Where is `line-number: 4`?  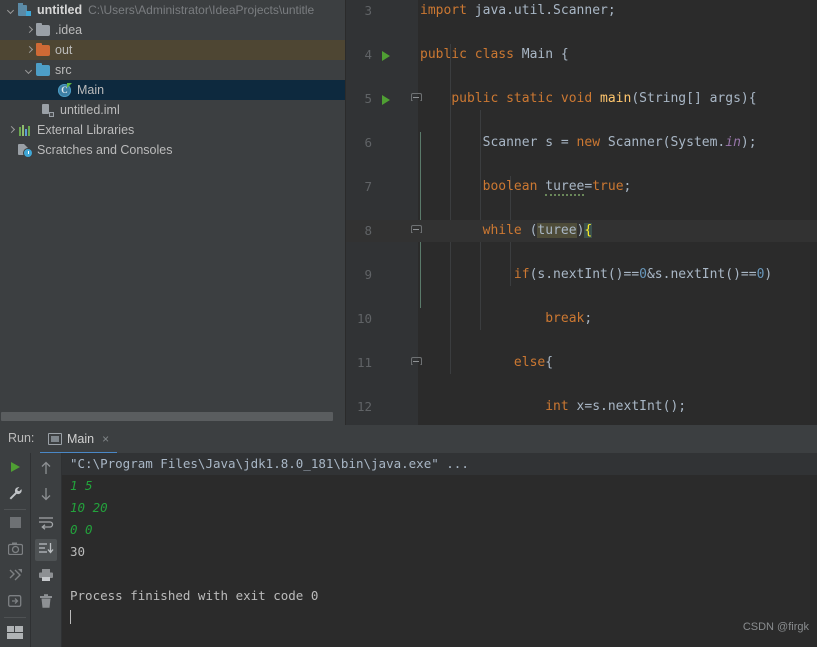 line-number: 4 is located at coordinates (368, 54).